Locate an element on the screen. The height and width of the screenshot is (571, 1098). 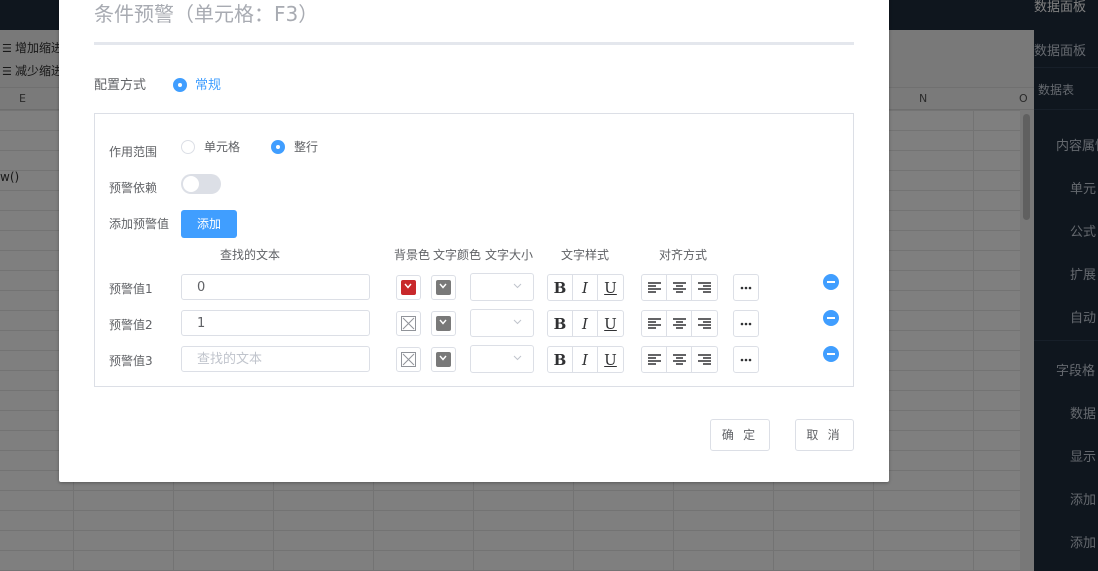
alert-row-3: 预警值3 B I U is located at coordinates (474, 359).